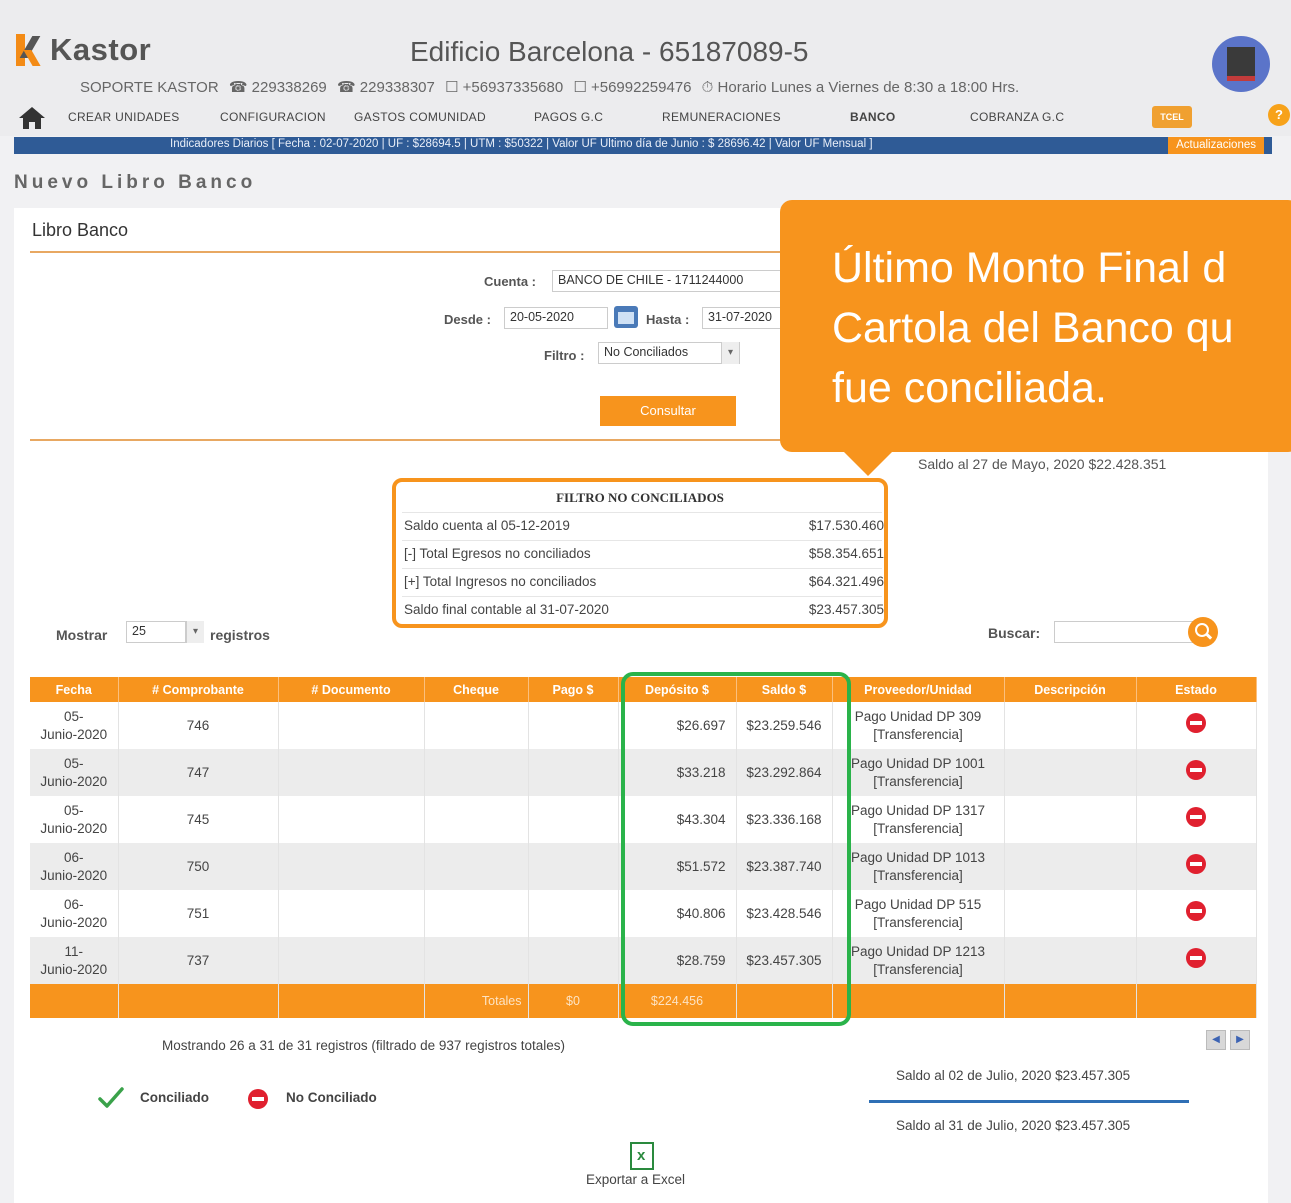 The height and width of the screenshot is (1203, 1291). Describe the element at coordinates (1203, 632) in the screenshot. I see `search-icon` at that location.